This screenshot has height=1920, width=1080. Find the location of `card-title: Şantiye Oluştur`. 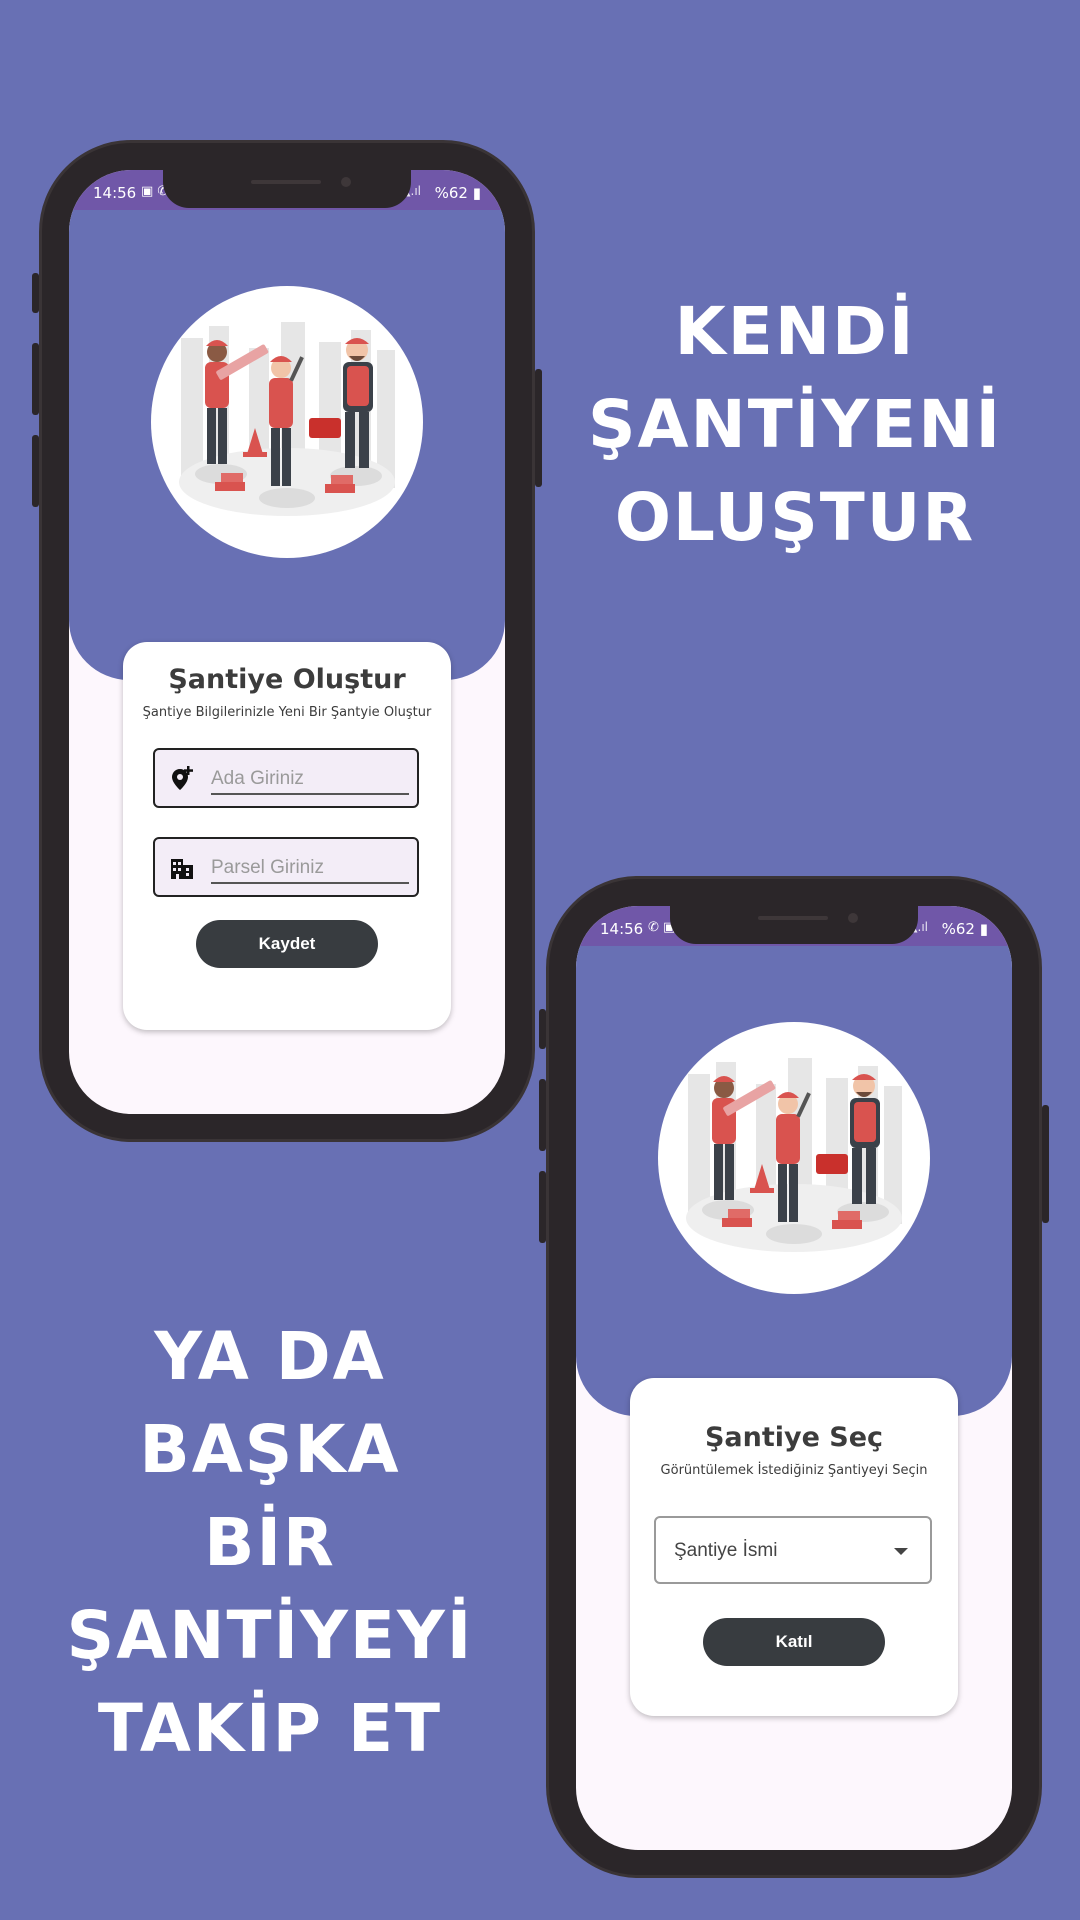

card-title: Şantiye Oluştur is located at coordinates (287, 679).